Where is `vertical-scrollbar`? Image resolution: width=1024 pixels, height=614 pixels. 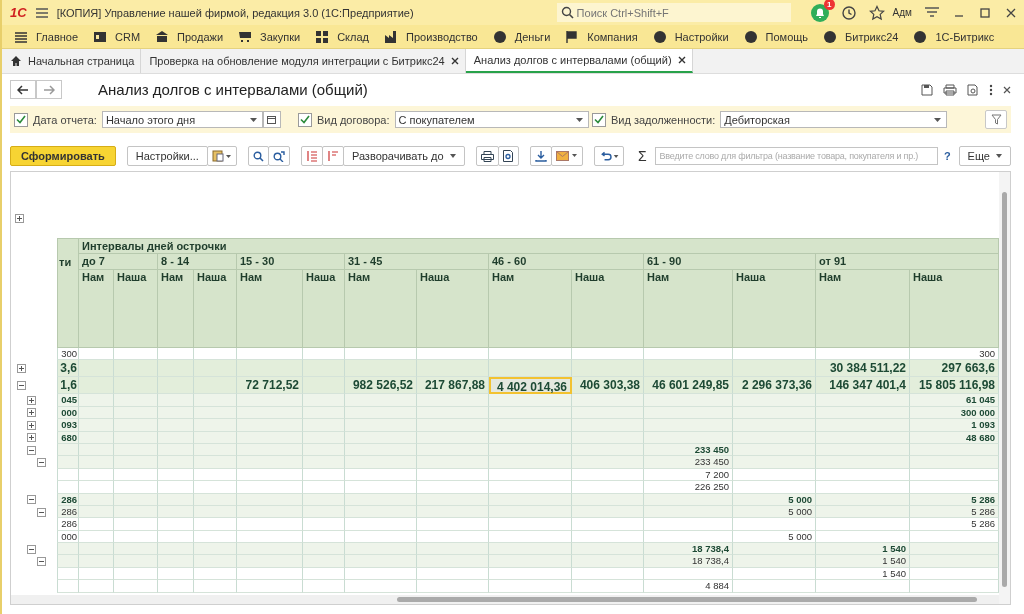
vertical-scrollbar is located at coordinates (1004, 388).